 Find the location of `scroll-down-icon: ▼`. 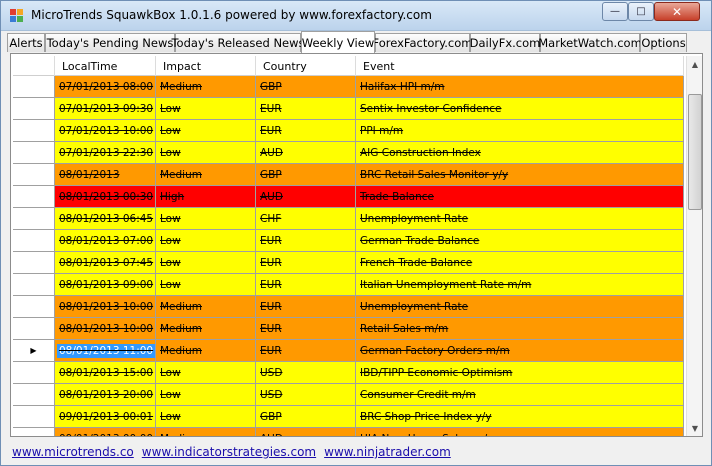

scroll-down-icon: ▼ is located at coordinates (695, 428).